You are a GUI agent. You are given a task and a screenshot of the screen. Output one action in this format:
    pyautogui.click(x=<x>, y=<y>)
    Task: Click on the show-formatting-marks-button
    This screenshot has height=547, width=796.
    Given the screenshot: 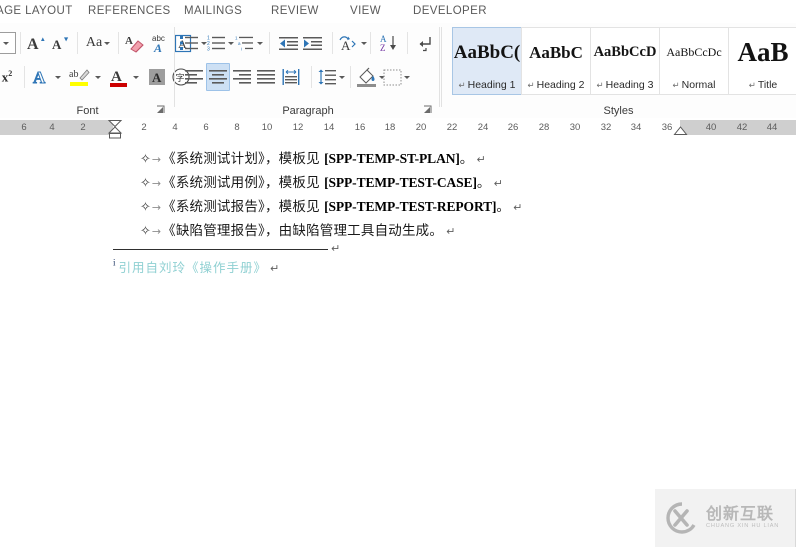 What is the action you would take?
    pyautogui.click(x=425, y=43)
    